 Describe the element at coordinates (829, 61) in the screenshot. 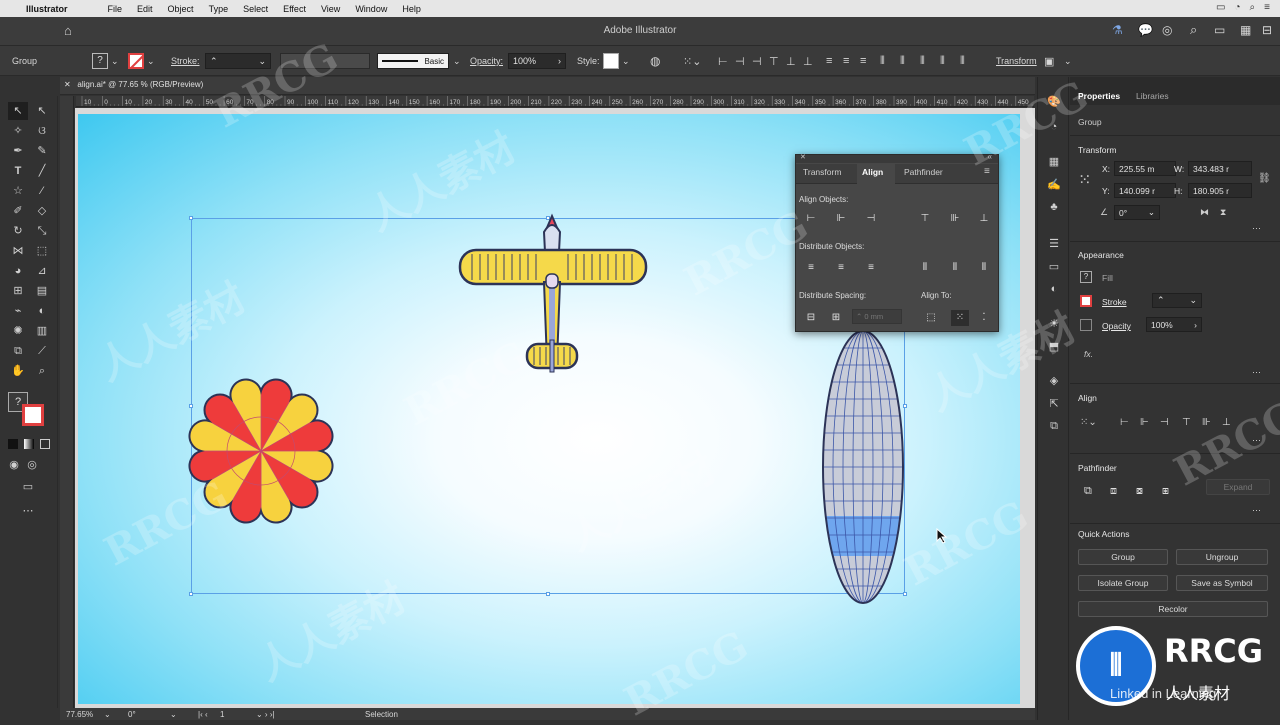

I see `dist-top-icon: ≡` at that location.